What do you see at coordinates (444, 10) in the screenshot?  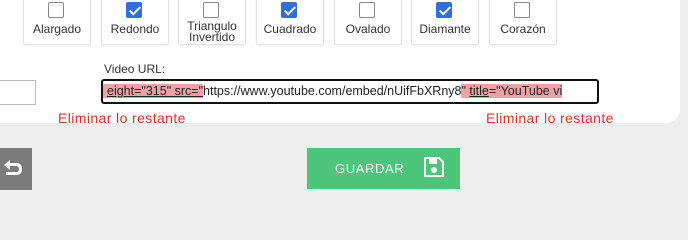 I see `checkbox-diamante` at bounding box center [444, 10].